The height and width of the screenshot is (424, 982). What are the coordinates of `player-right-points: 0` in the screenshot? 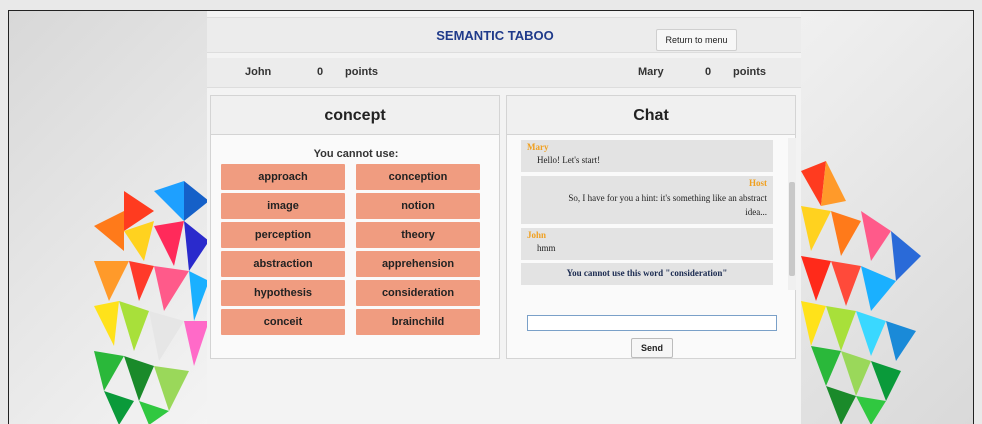 It's located at (708, 72).